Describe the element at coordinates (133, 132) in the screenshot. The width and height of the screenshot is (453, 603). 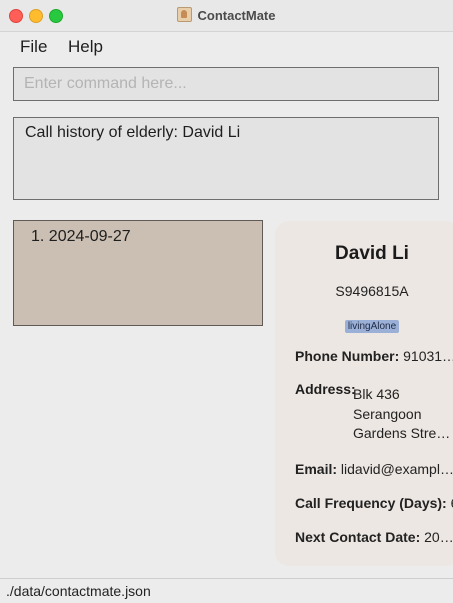
I see `result-text: Call history of elderly: David Li` at that location.